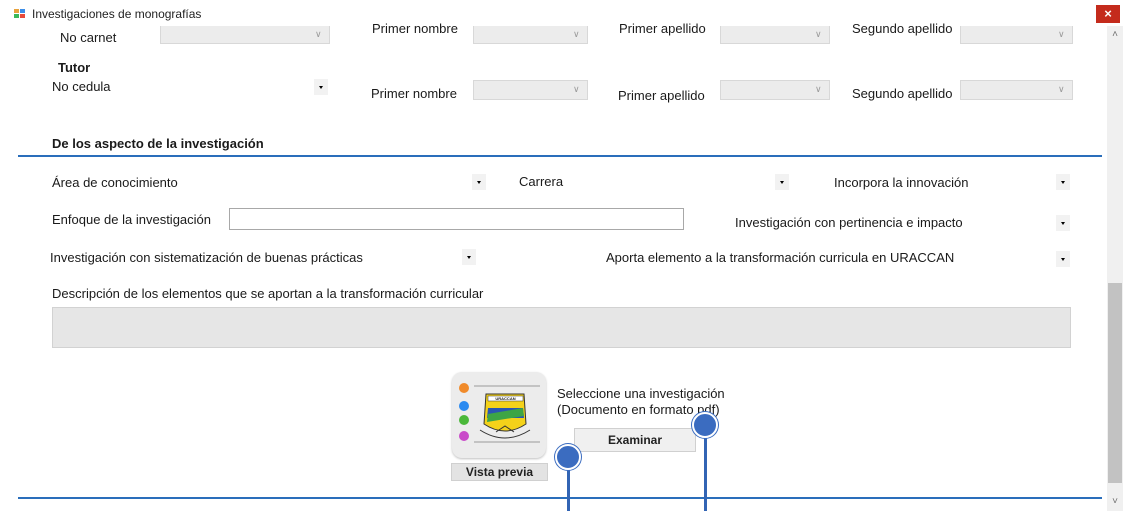 The width and height of the screenshot is (1123, 511). Describe the element at coordinates (560, 498) in the screenshot. I see `bottom-divider` at that location.